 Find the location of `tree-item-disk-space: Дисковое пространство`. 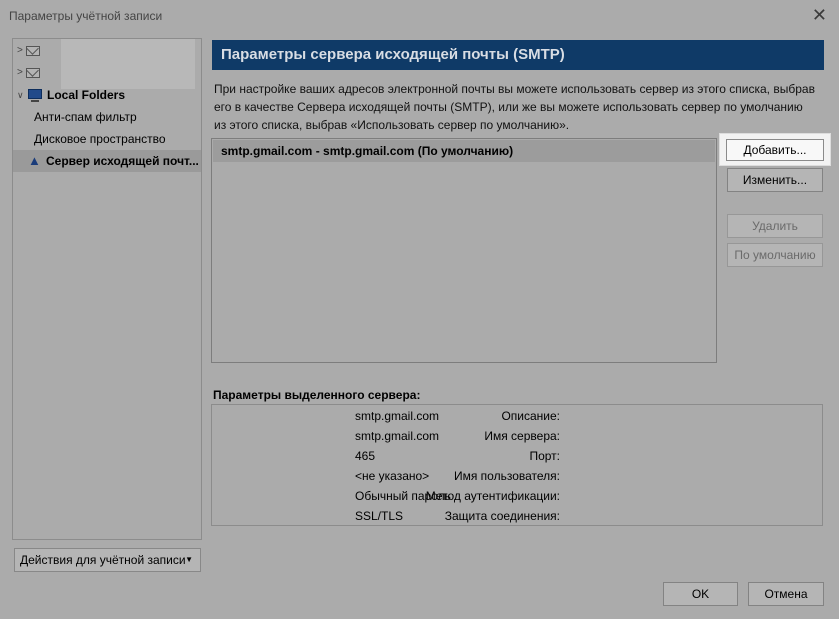

tree-item-disk-space: Дисковое пространство is located at coordinates (107, 139).